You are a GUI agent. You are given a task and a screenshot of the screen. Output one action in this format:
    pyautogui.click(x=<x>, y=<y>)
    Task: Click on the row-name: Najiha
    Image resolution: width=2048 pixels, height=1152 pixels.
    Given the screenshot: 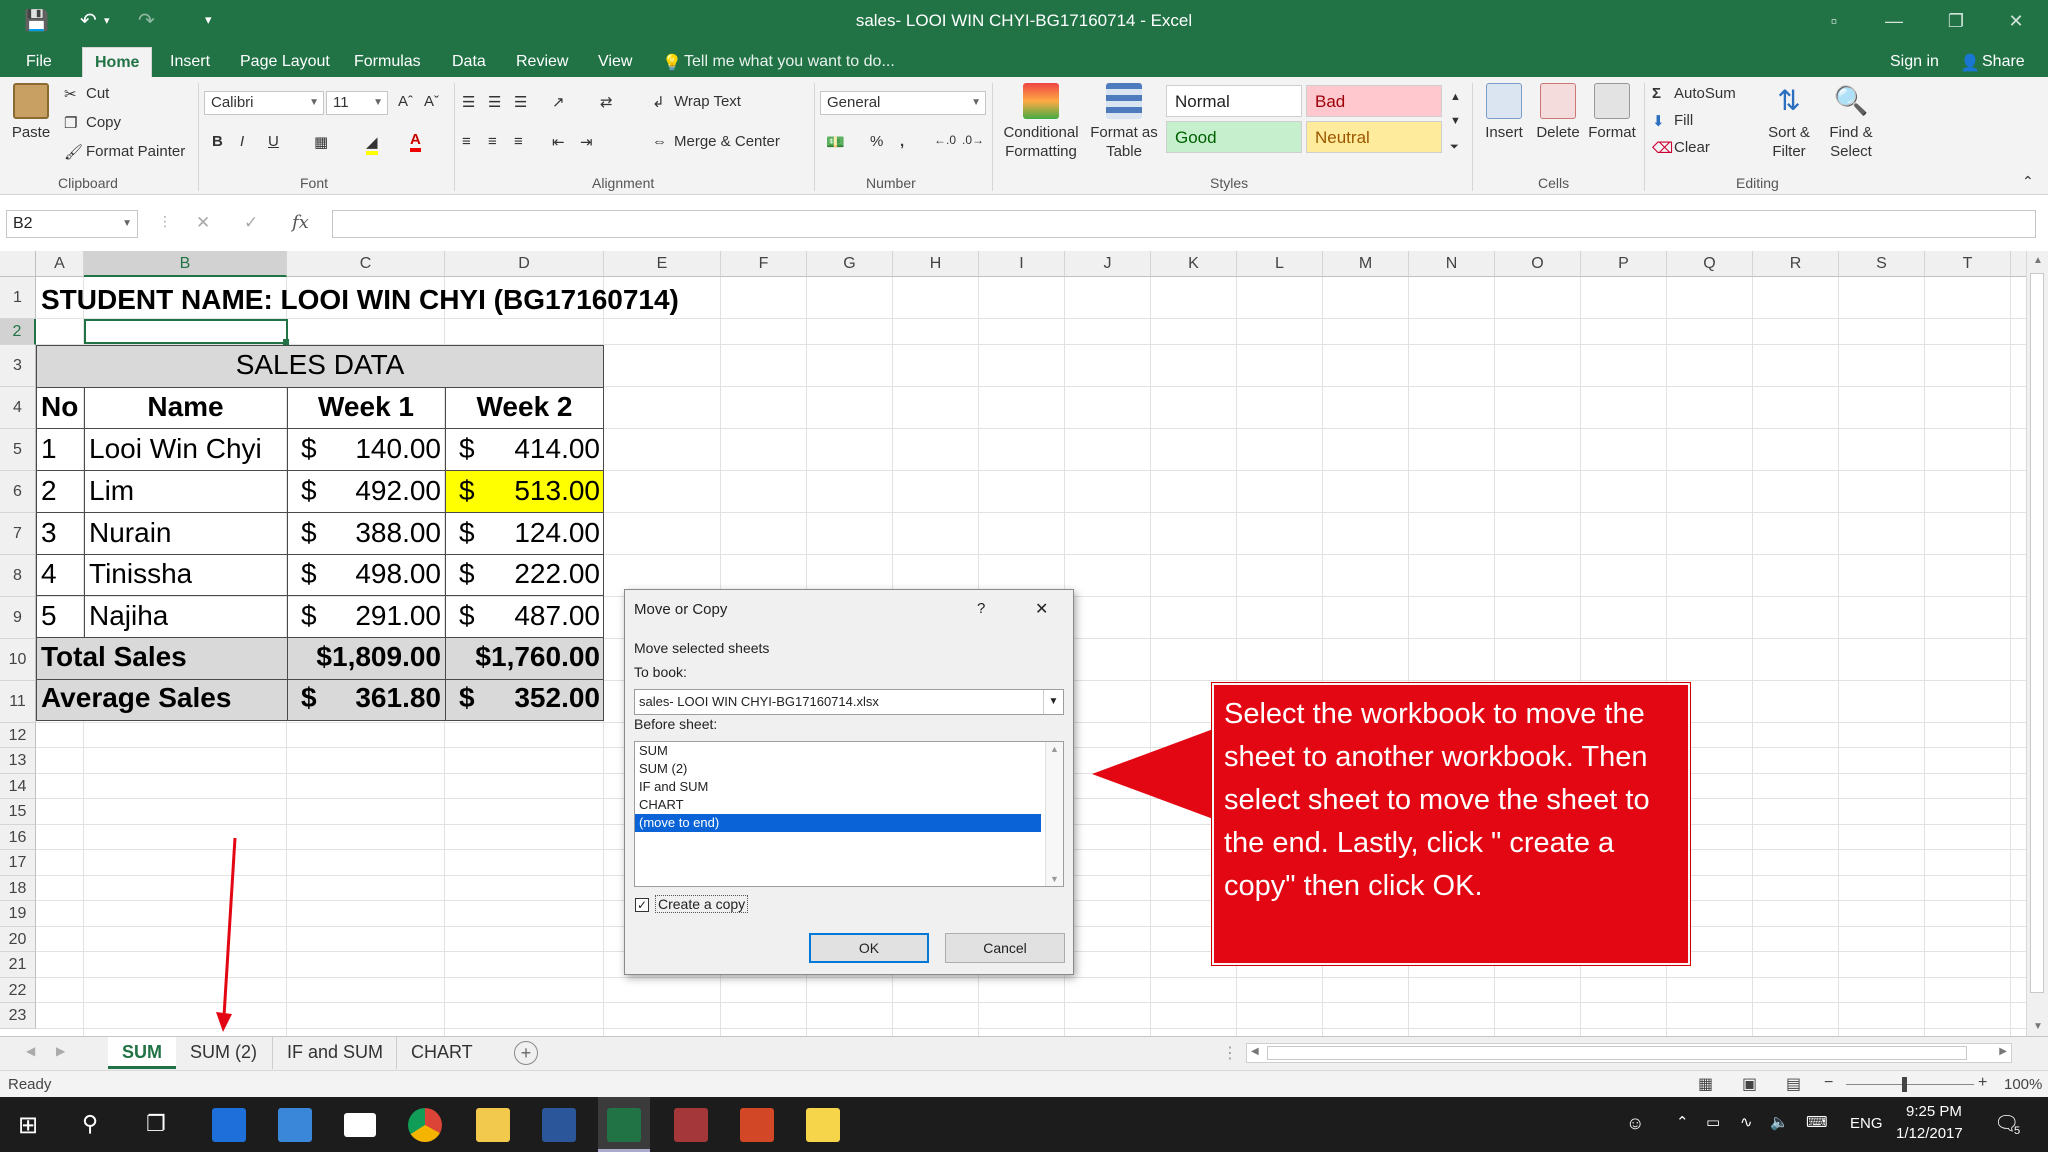 What is the action you would take?
    pyautogui.click(x=128, y=616)
    